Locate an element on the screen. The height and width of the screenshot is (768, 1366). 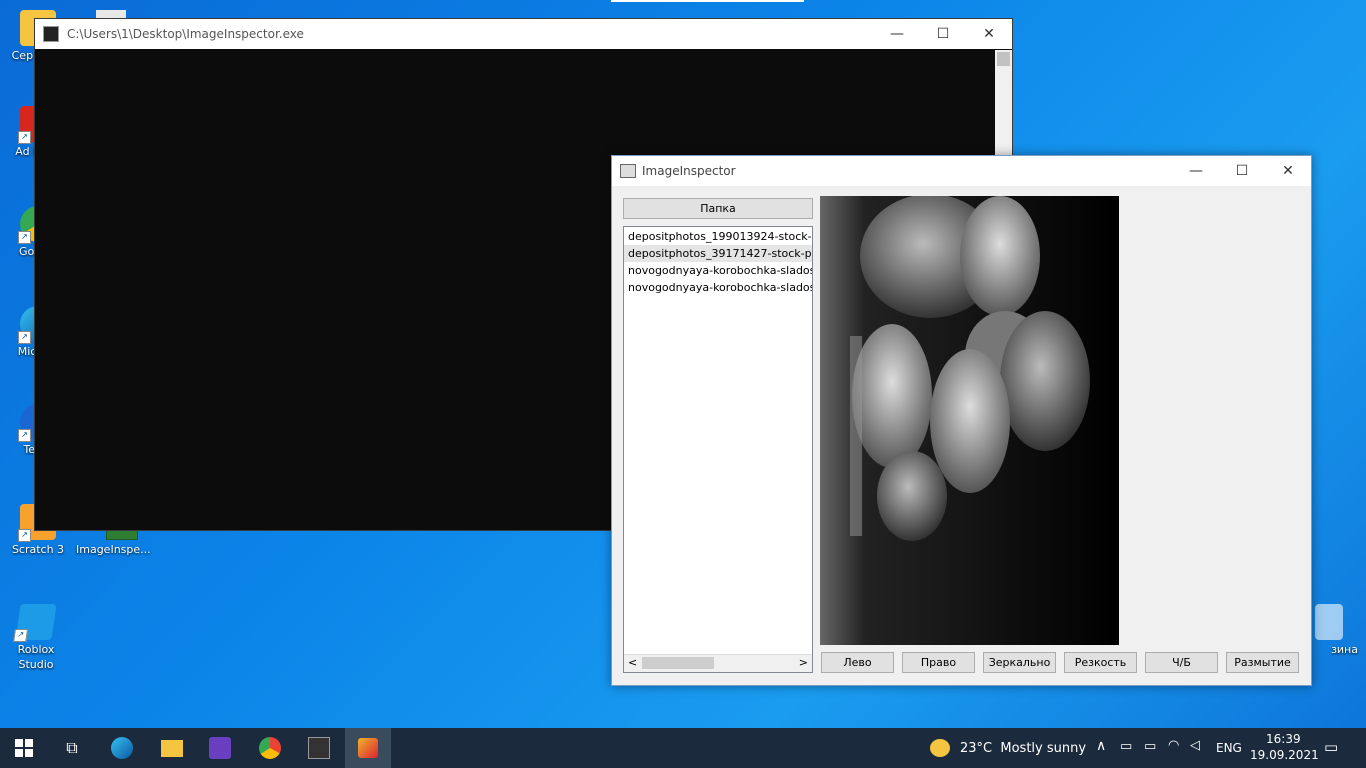
windows-logo is located at coordinates (24, 748).